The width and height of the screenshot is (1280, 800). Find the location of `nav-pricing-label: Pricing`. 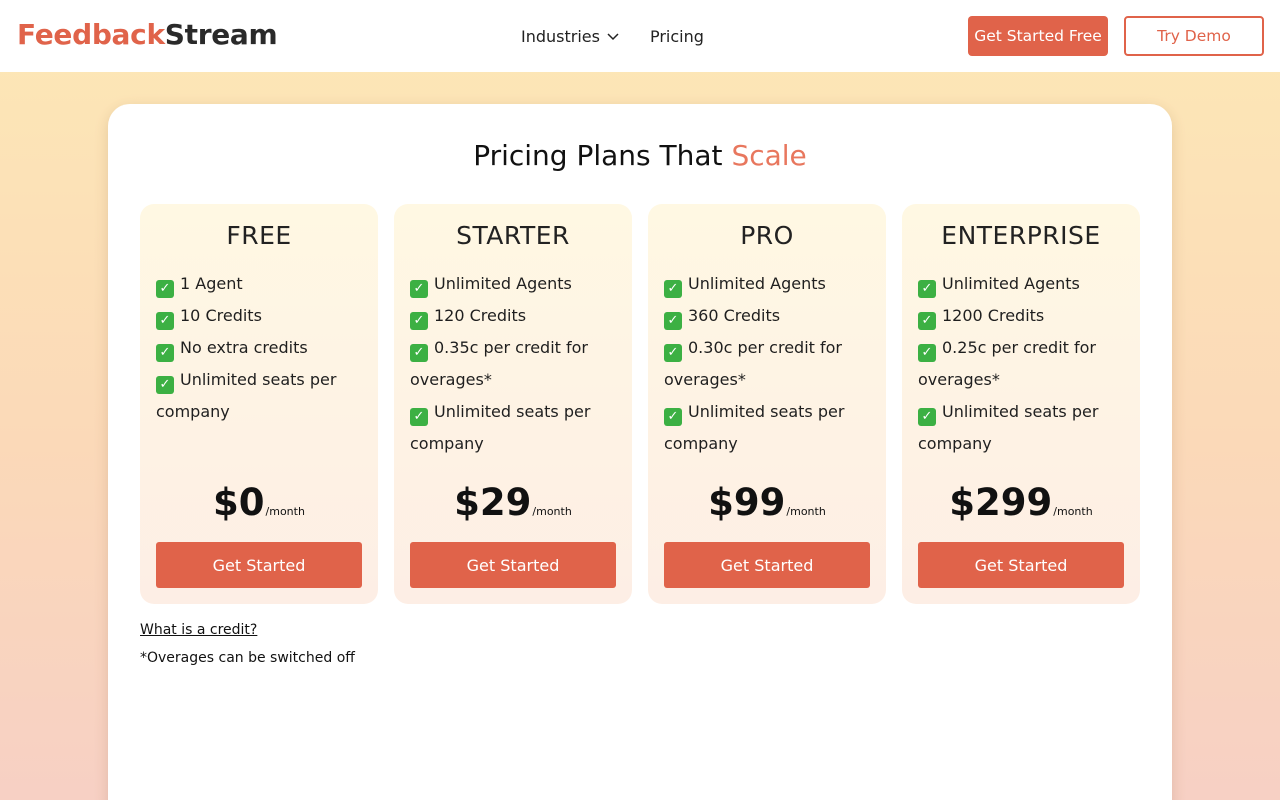

nav-pricing-label: Pricing is located at coordinates (676, 36).